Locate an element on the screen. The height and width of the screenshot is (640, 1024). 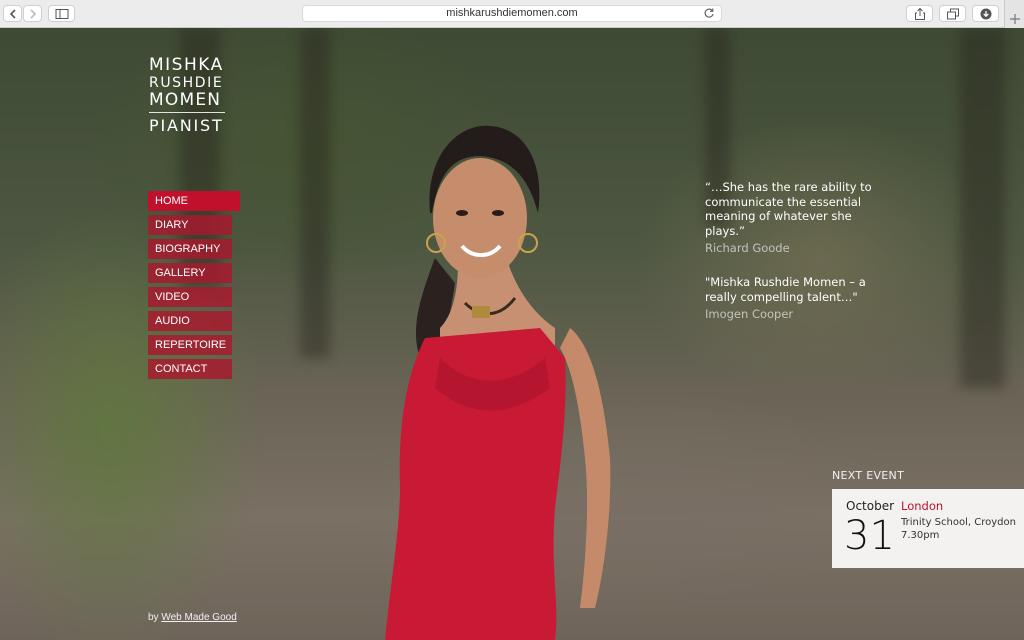
nav-item-gallery: GALLERY is located at coordinates (190, 273).